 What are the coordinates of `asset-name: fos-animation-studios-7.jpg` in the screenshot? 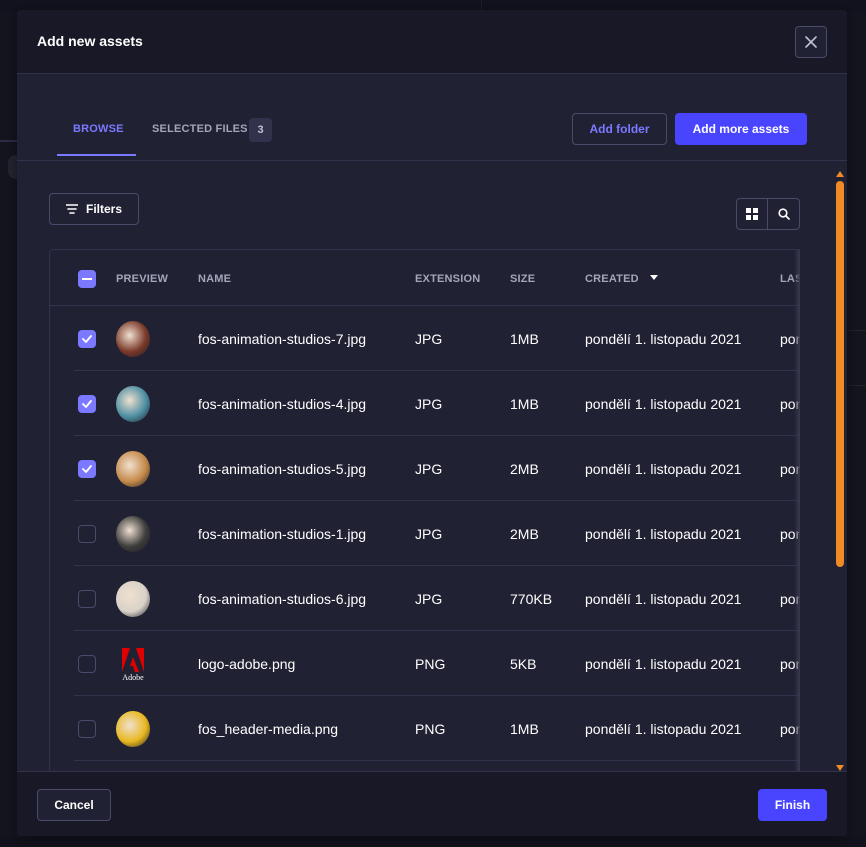 It's located at (282, 339).